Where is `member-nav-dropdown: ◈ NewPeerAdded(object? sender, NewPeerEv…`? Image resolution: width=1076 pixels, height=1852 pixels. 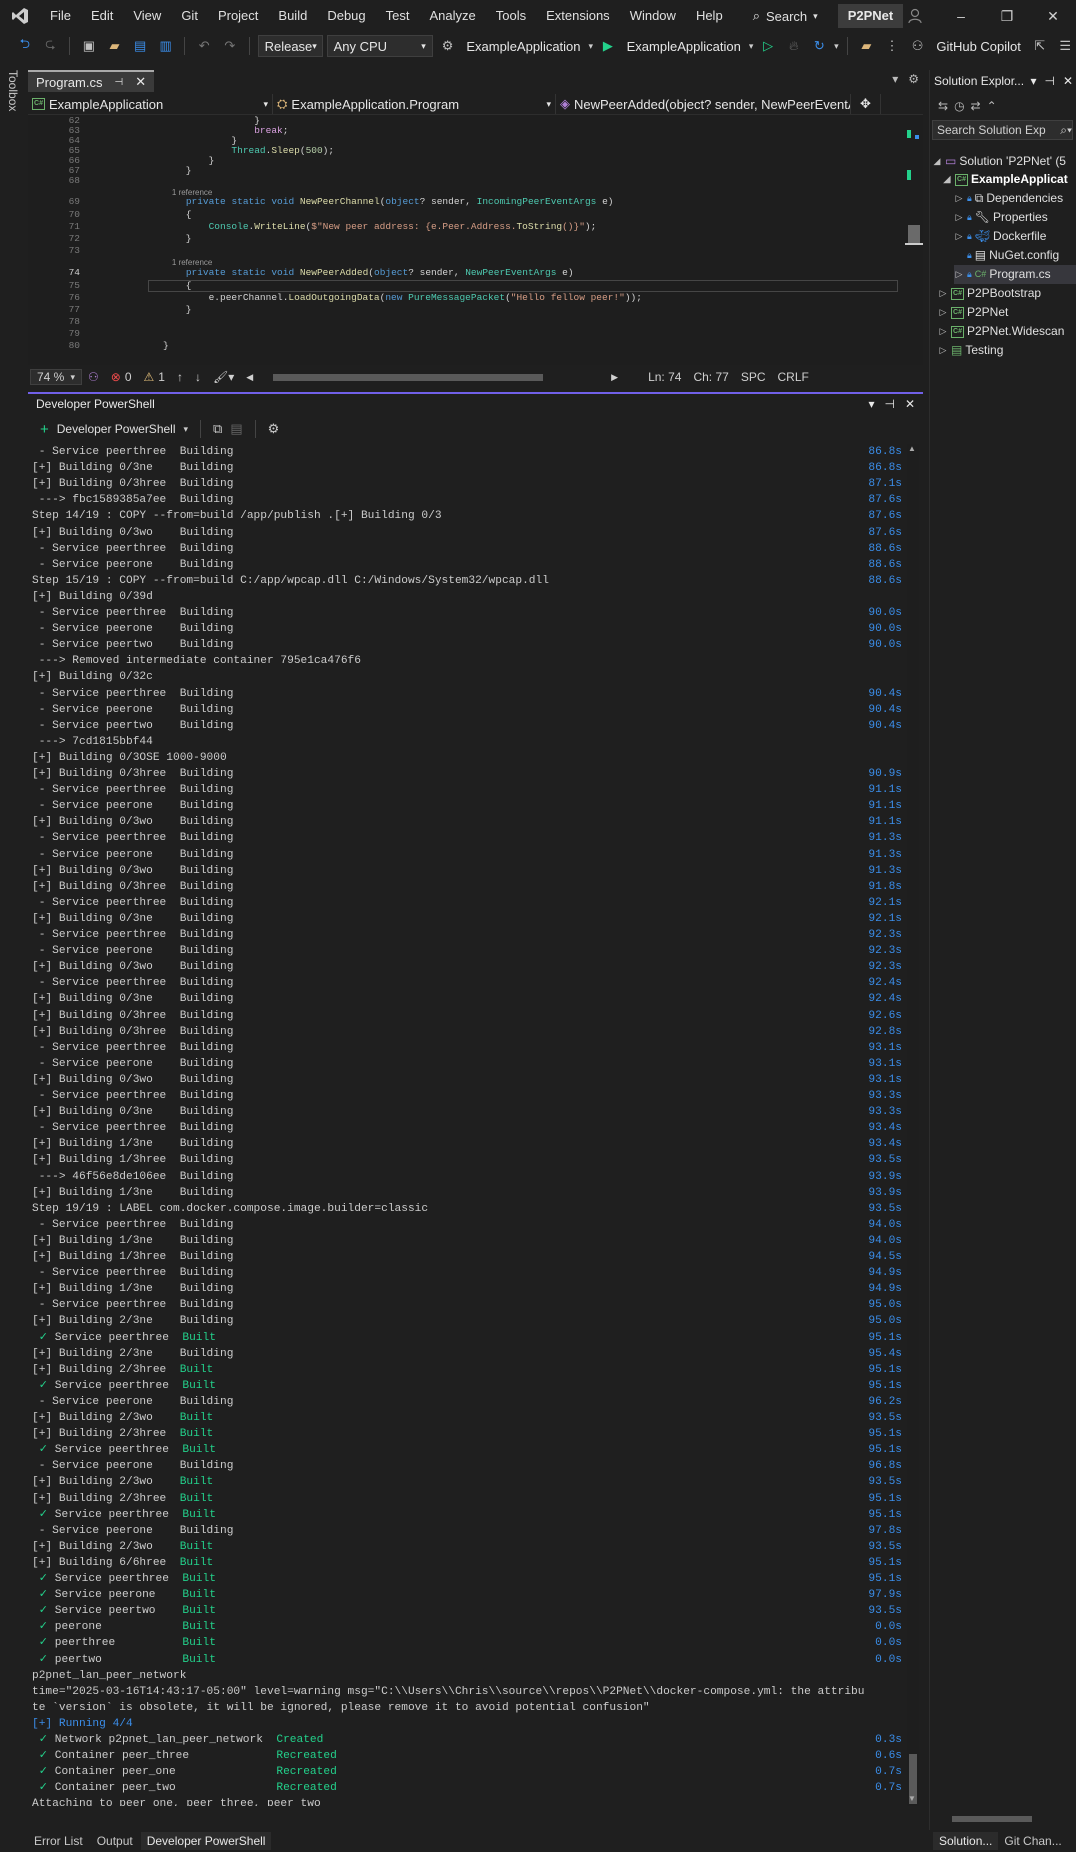 member-nav-dropdown: ◈ NewPeerAdded(object? sender, NewPeerEv… is located at coordinates (703, 104).